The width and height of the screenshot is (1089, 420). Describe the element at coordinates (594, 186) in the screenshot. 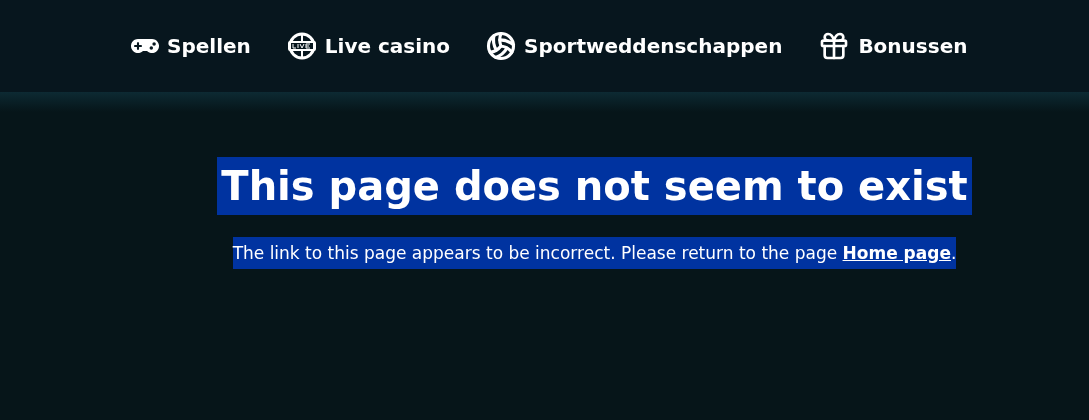

I see `error-heading: This page does not seem to exist` at that location.